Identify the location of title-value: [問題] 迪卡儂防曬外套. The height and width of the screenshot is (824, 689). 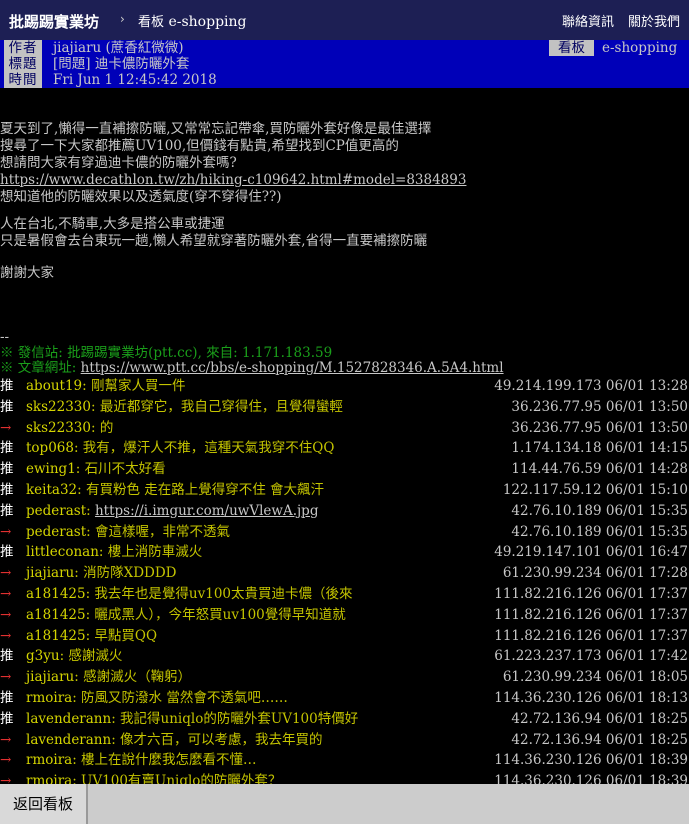
(121, 64).